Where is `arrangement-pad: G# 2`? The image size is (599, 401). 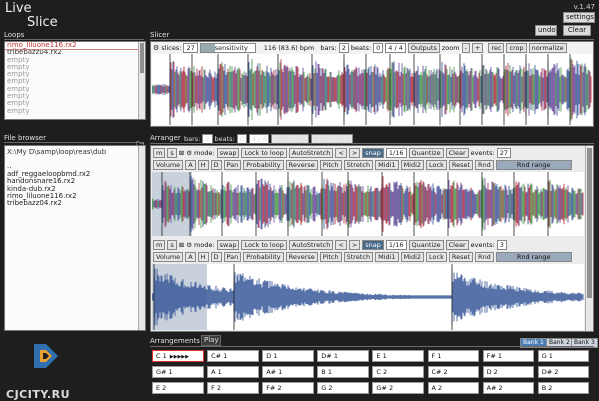 arrangement-pad: G# 2 is located at coordinates (398, 388).